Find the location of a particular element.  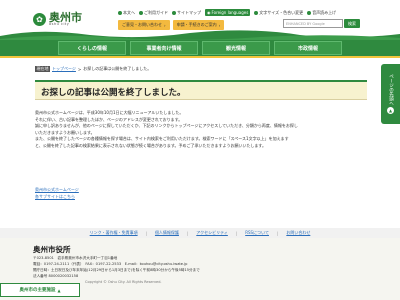

main-facilities-button: 奥州市の主要施設 ▲ is located at coordinates (40, 290).